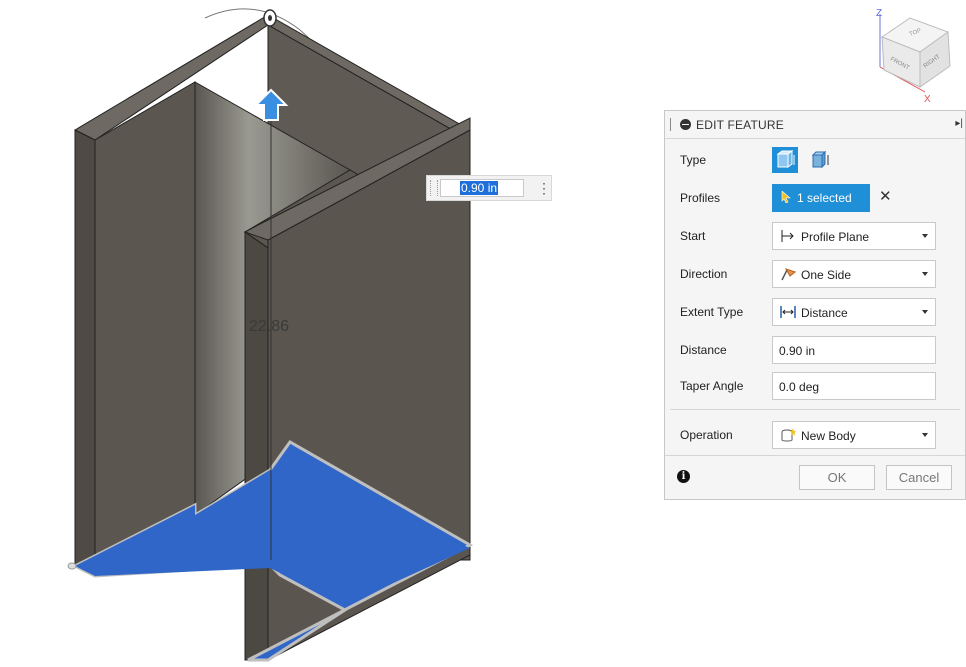 This screenshot has width=966, height=667. What do you see at coordinates (704, 274) in the screenshot?
I see `direction-label: Direction` at bounding box center [704, 274].